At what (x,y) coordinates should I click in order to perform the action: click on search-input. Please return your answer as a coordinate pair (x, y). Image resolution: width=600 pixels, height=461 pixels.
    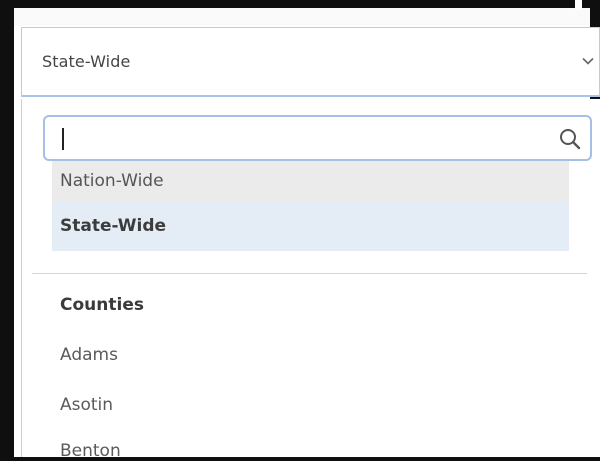
    Looking at the image, I should click on (297, 138).